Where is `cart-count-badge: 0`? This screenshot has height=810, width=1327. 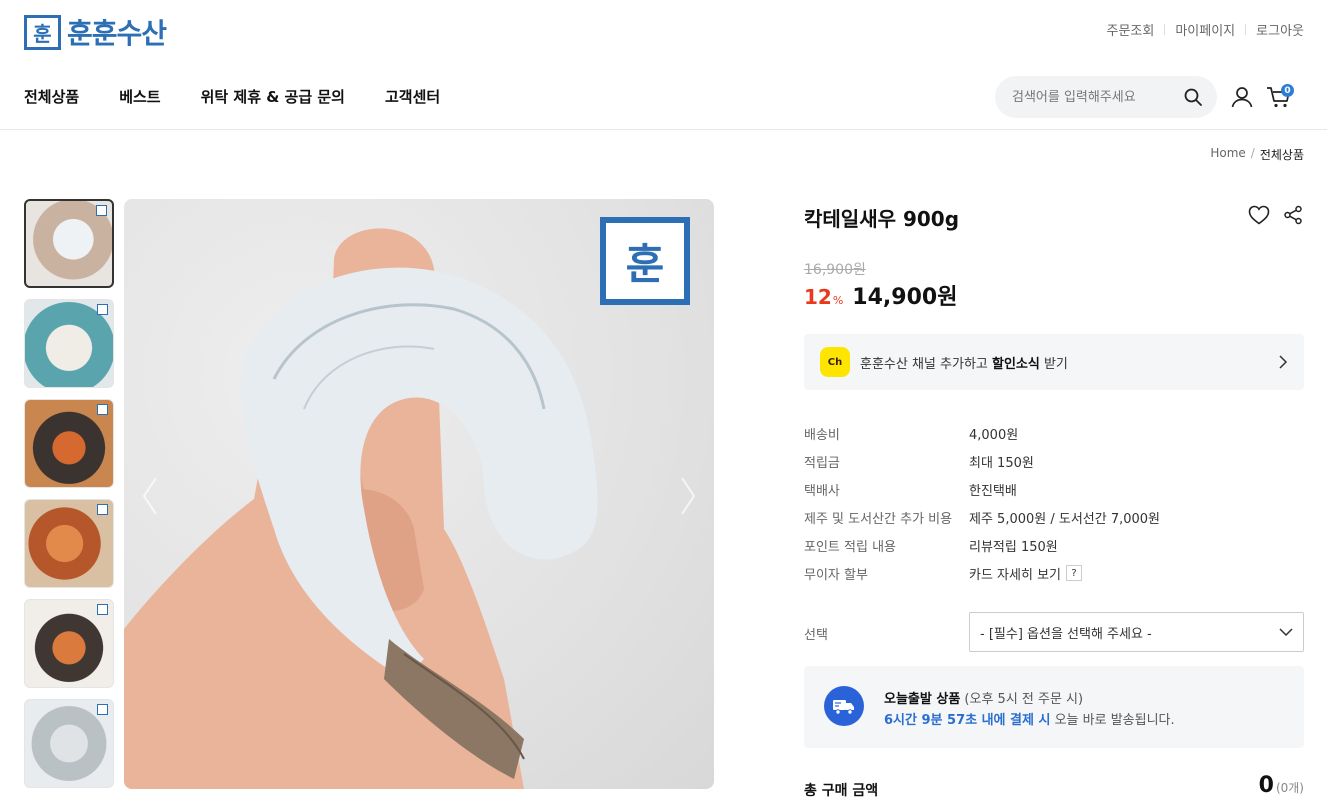 cart-count-badge: 0 is located at coordinates (1287, 90).